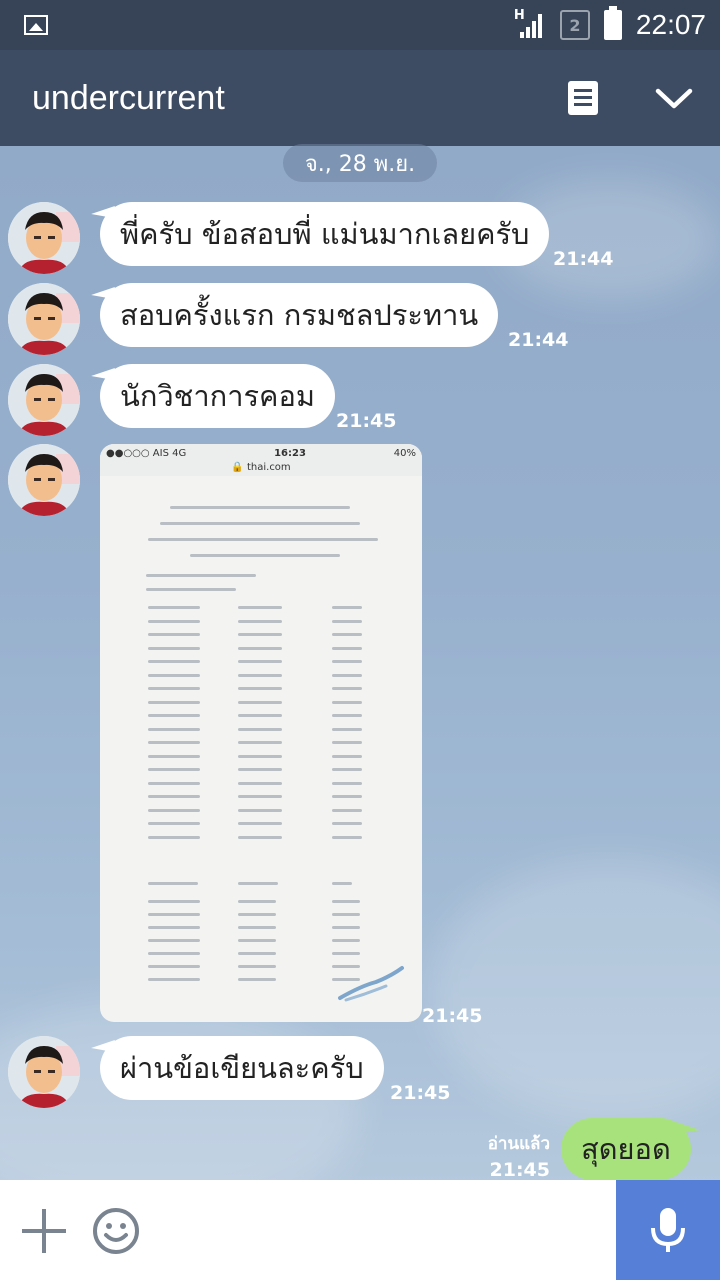  What do you see at coordinates (583, 98) in the screenshot?
I see `notes-icon` at bounding box center [583, 98].